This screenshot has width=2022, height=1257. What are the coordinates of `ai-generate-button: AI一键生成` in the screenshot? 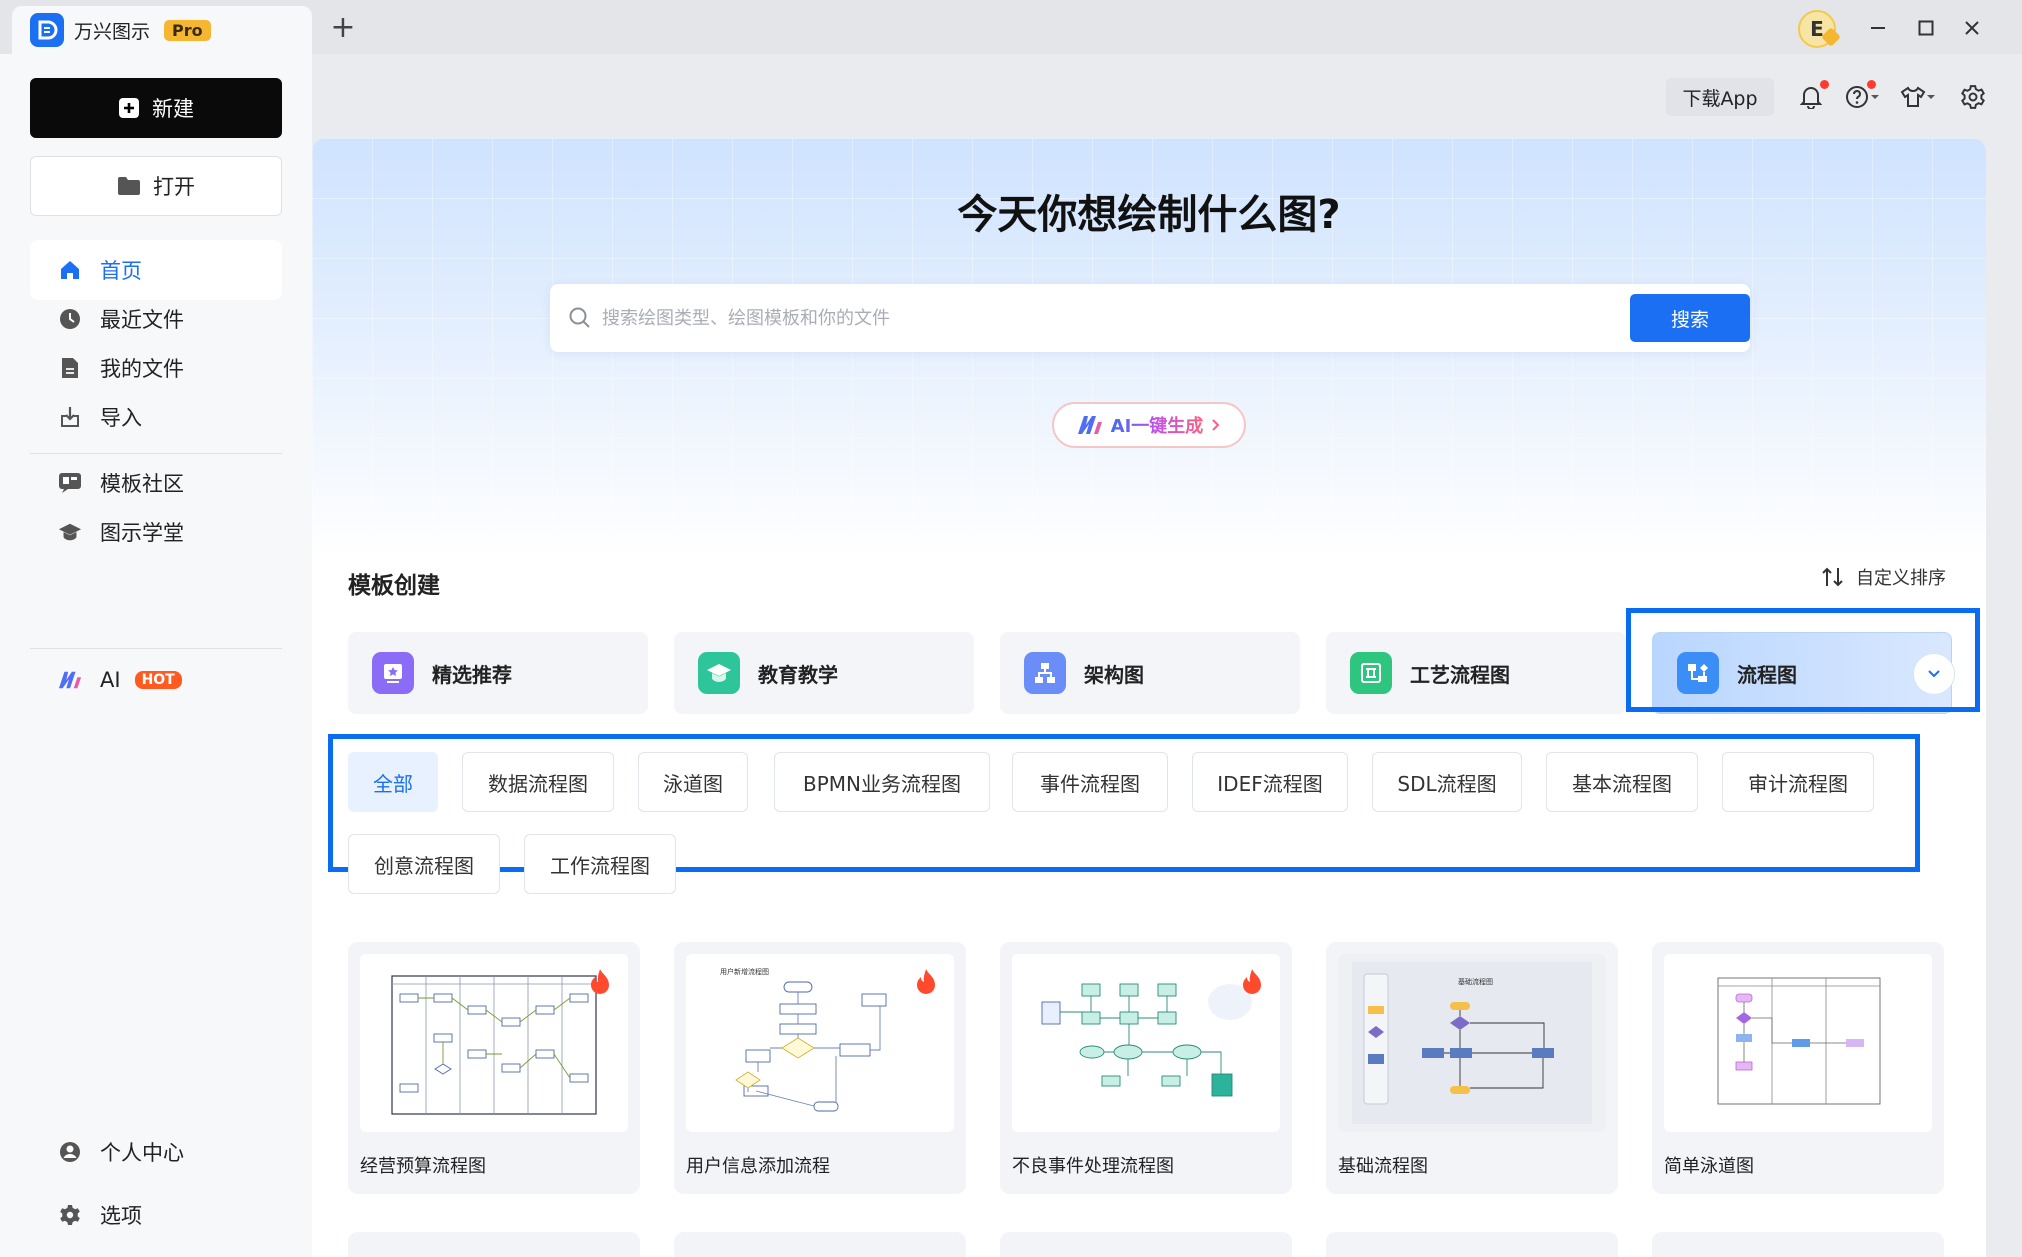 It's located at (1149, 425).